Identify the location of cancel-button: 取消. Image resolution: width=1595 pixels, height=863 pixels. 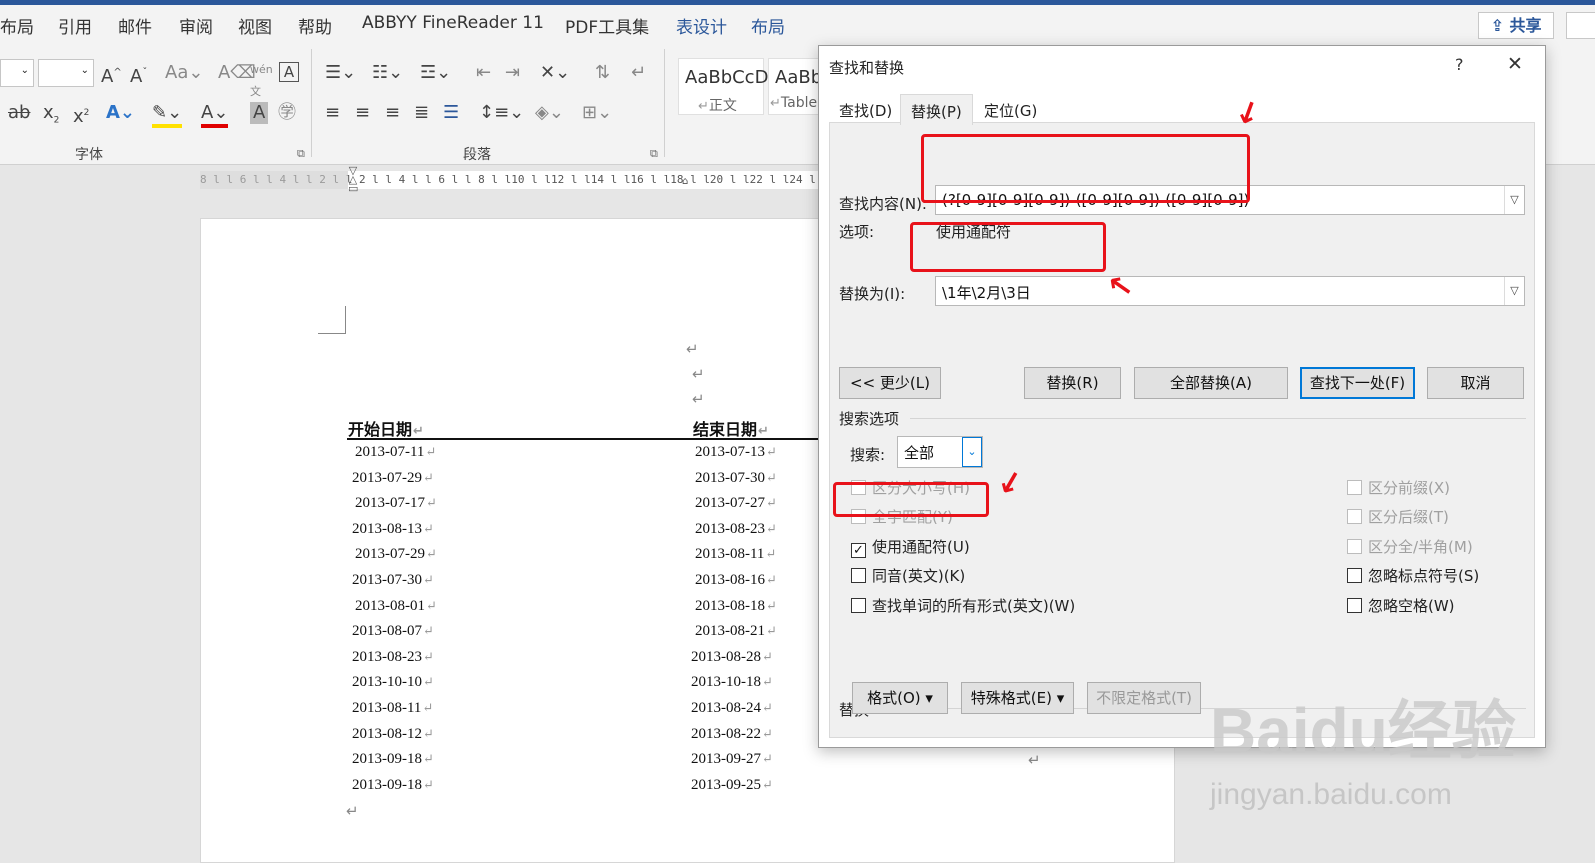
(1475, 383).